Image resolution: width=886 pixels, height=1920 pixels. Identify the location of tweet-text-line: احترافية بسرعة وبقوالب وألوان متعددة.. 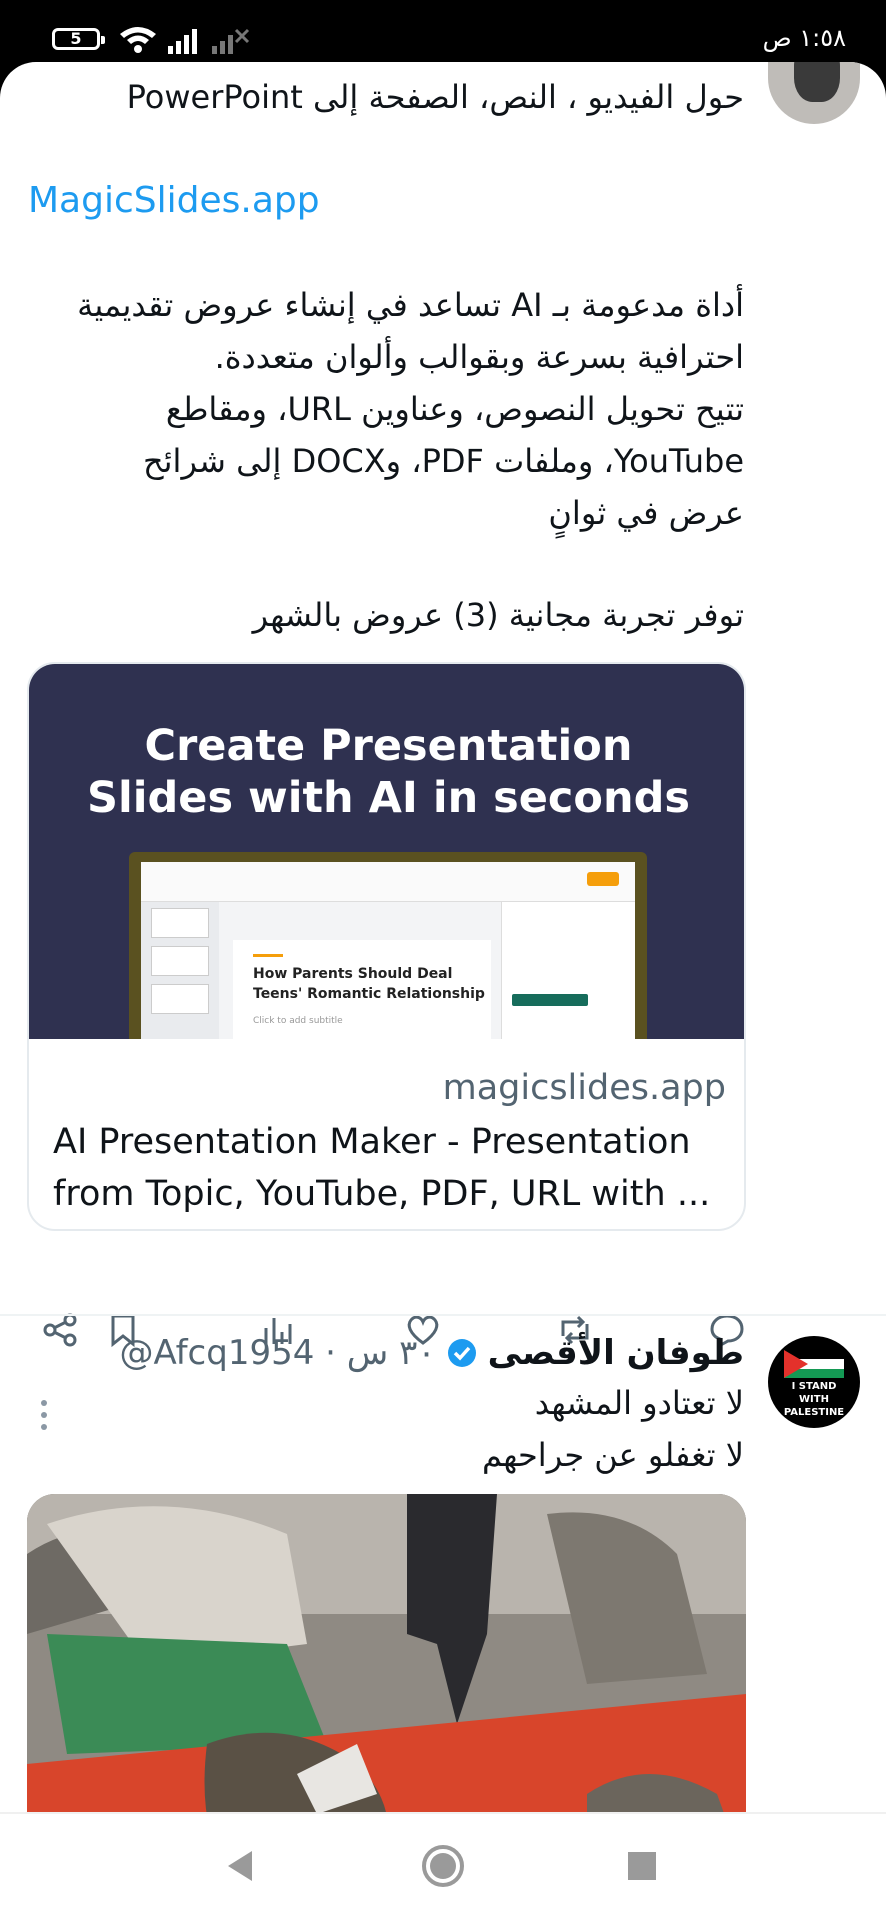
(479, 357).